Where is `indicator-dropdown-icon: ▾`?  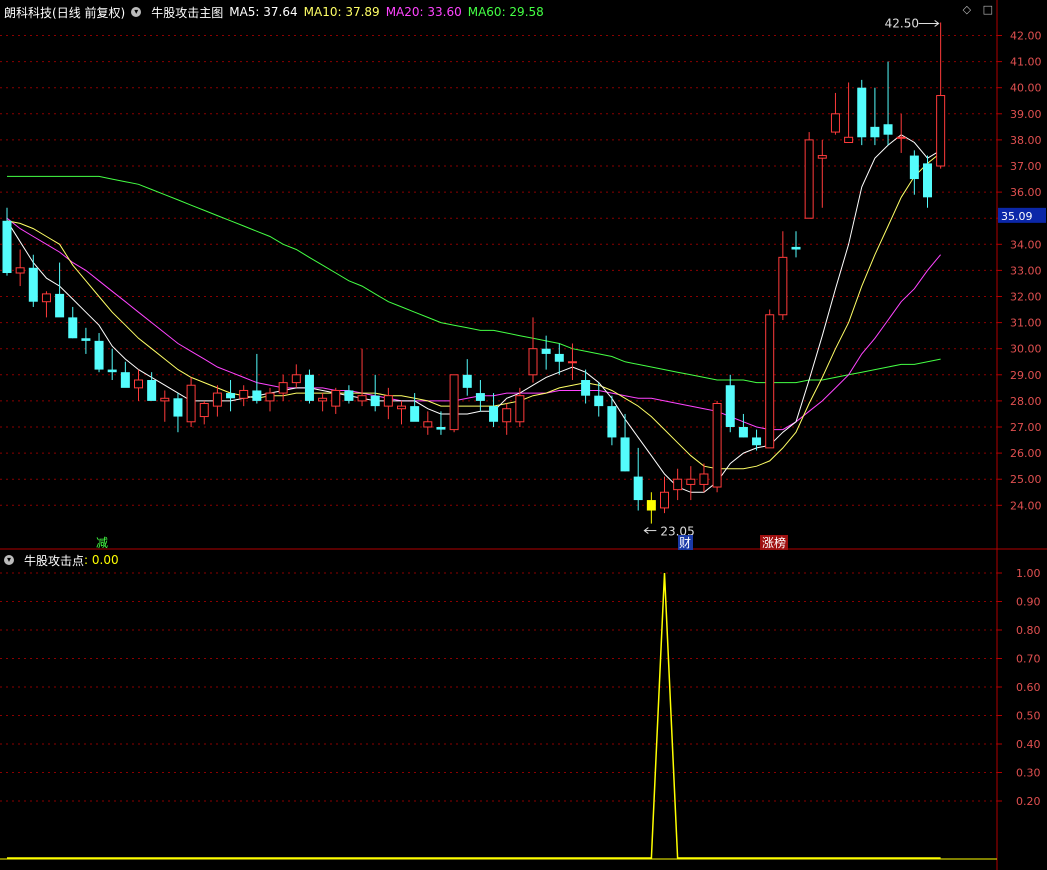 indicator-dropdown-icon: ▾ is located at coordinates (136, 12).